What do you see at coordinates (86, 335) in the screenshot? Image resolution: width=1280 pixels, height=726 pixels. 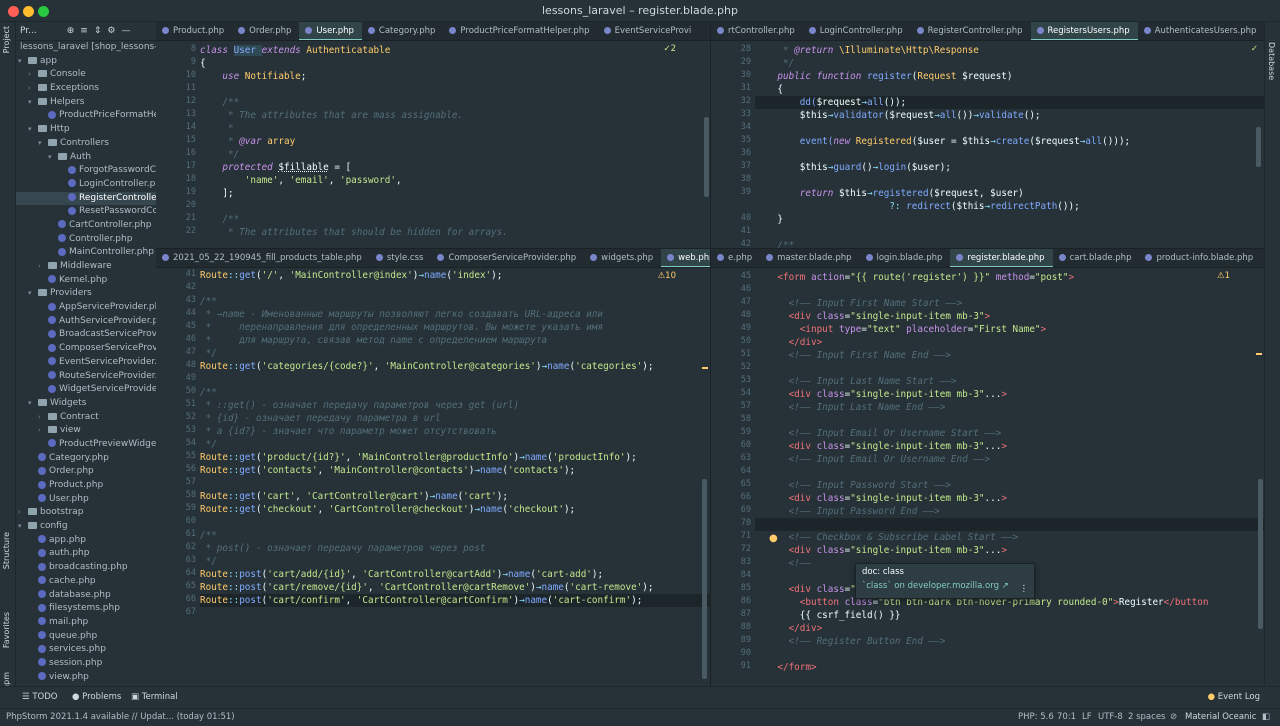 I see `tree-file: BroadcastServiceProvider.p` at bounding box center [86, 335].